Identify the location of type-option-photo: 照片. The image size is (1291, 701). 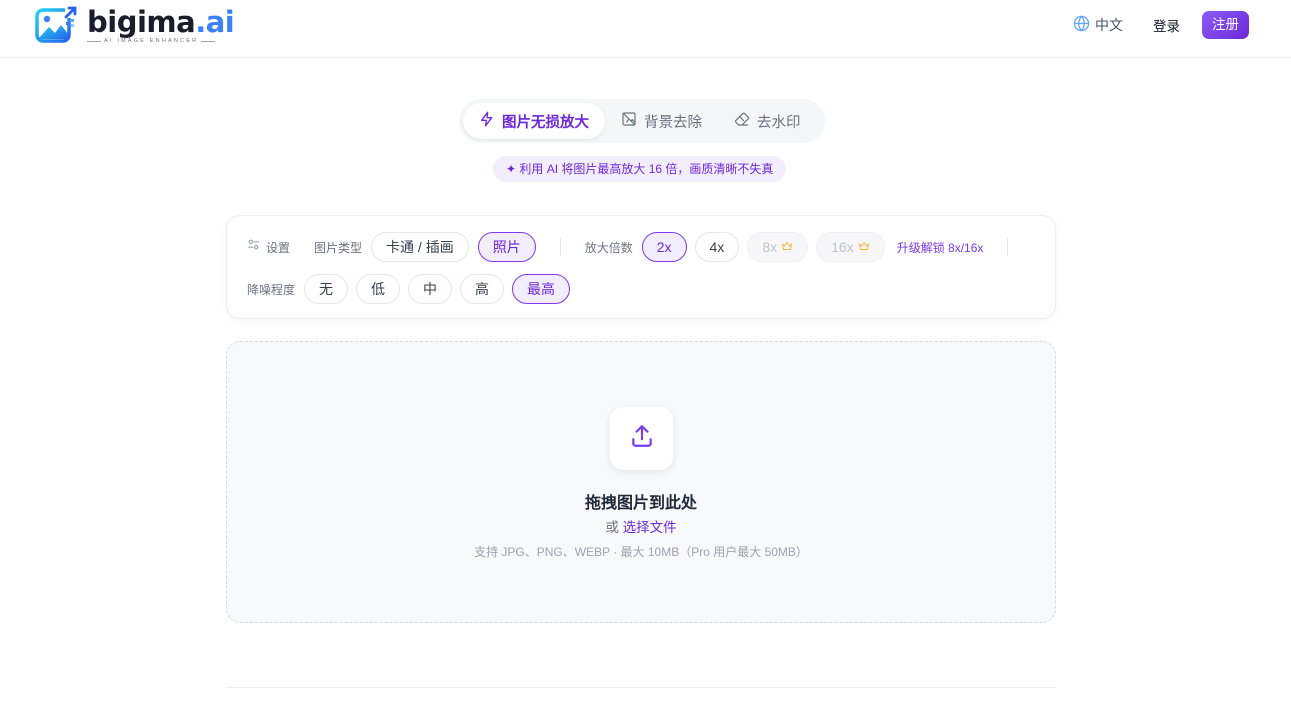
(506, 247).